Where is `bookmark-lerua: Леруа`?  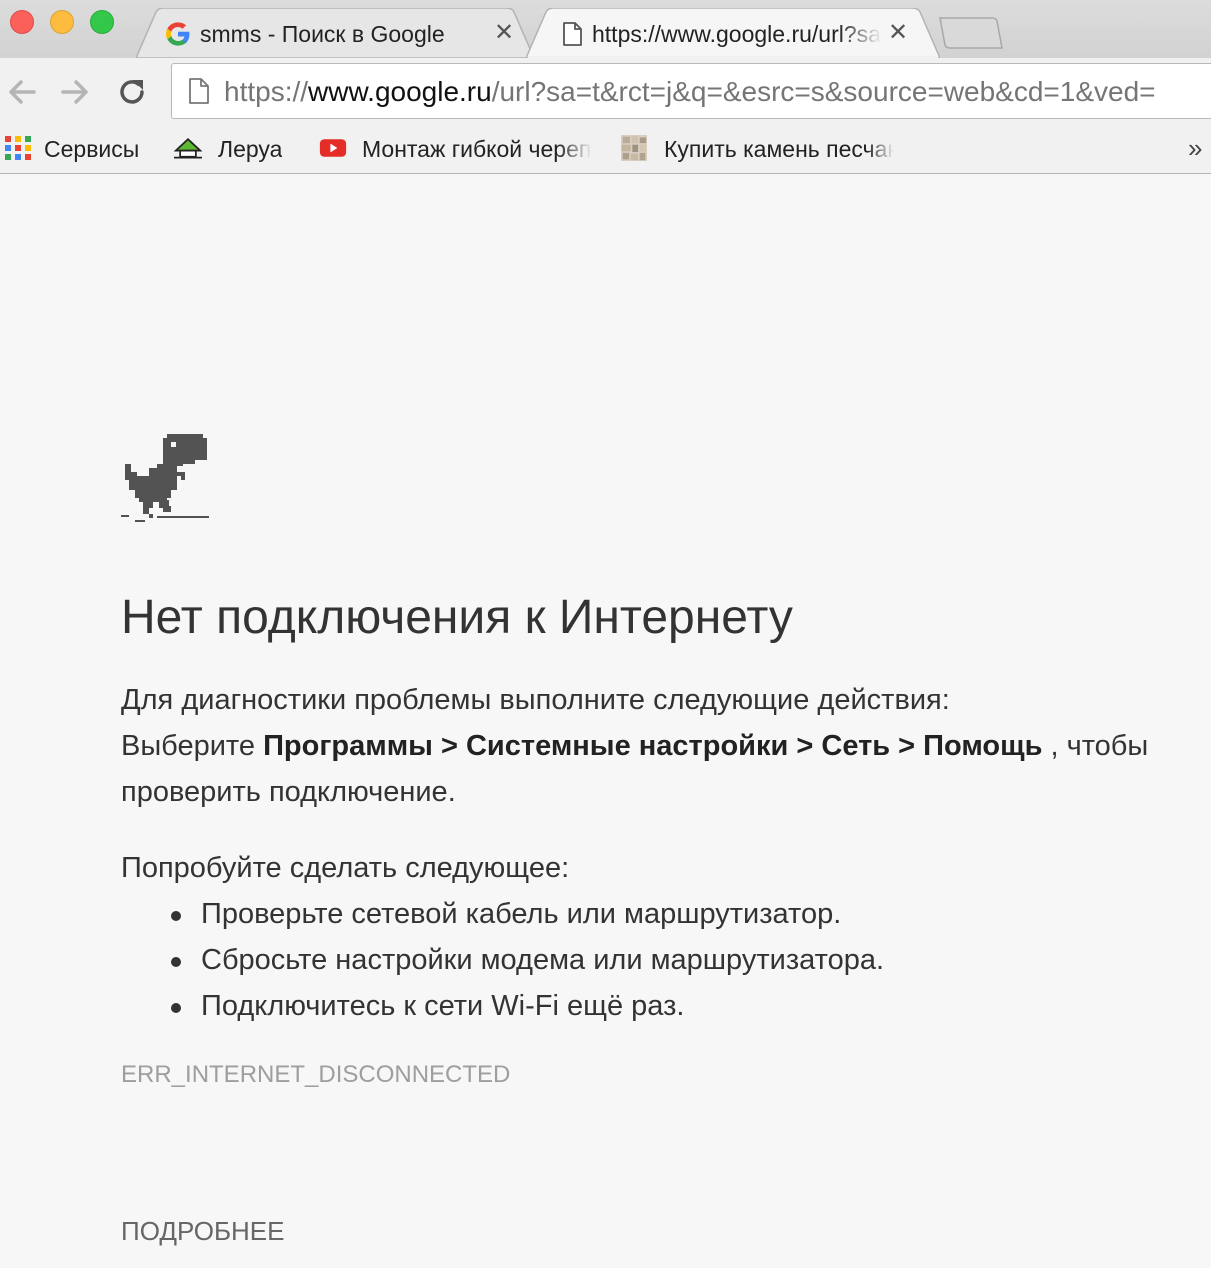
bookmark-lerua: Леруа is located at coordinates (239, 148).